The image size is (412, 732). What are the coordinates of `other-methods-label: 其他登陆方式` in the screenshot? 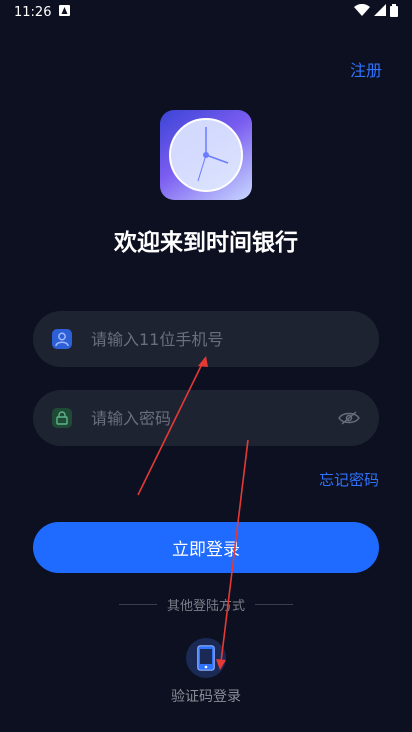 It's located at (205, 606).